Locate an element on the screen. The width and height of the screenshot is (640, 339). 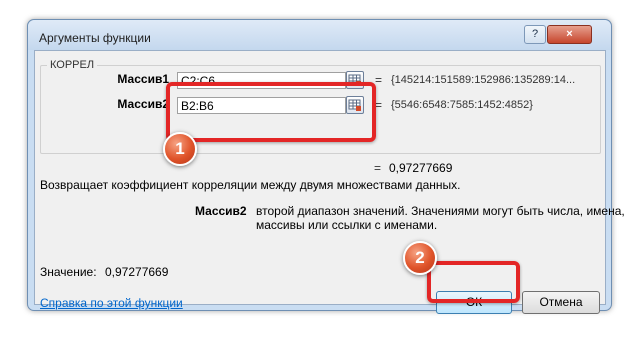
cancel-button: Отмена is located at coordinates (561, 302).